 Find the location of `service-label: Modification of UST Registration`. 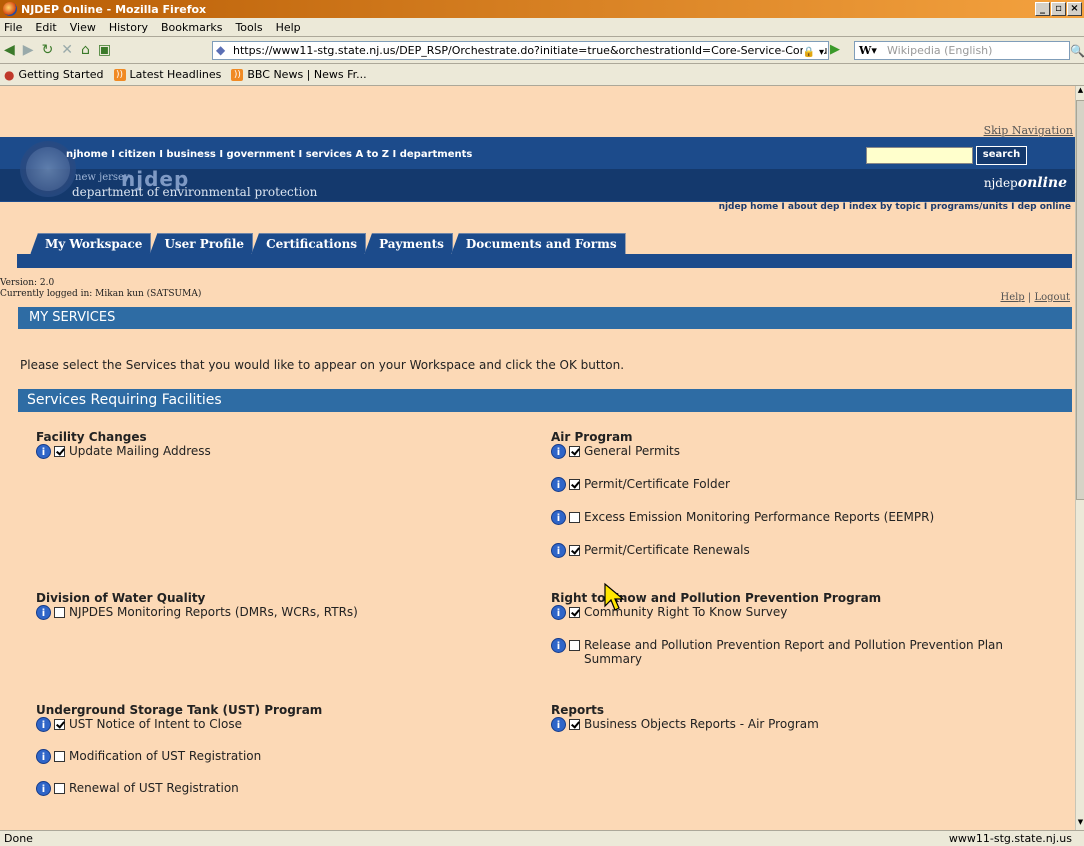

service-label: Modification of UST Registration is located at coordinates (165, 756).